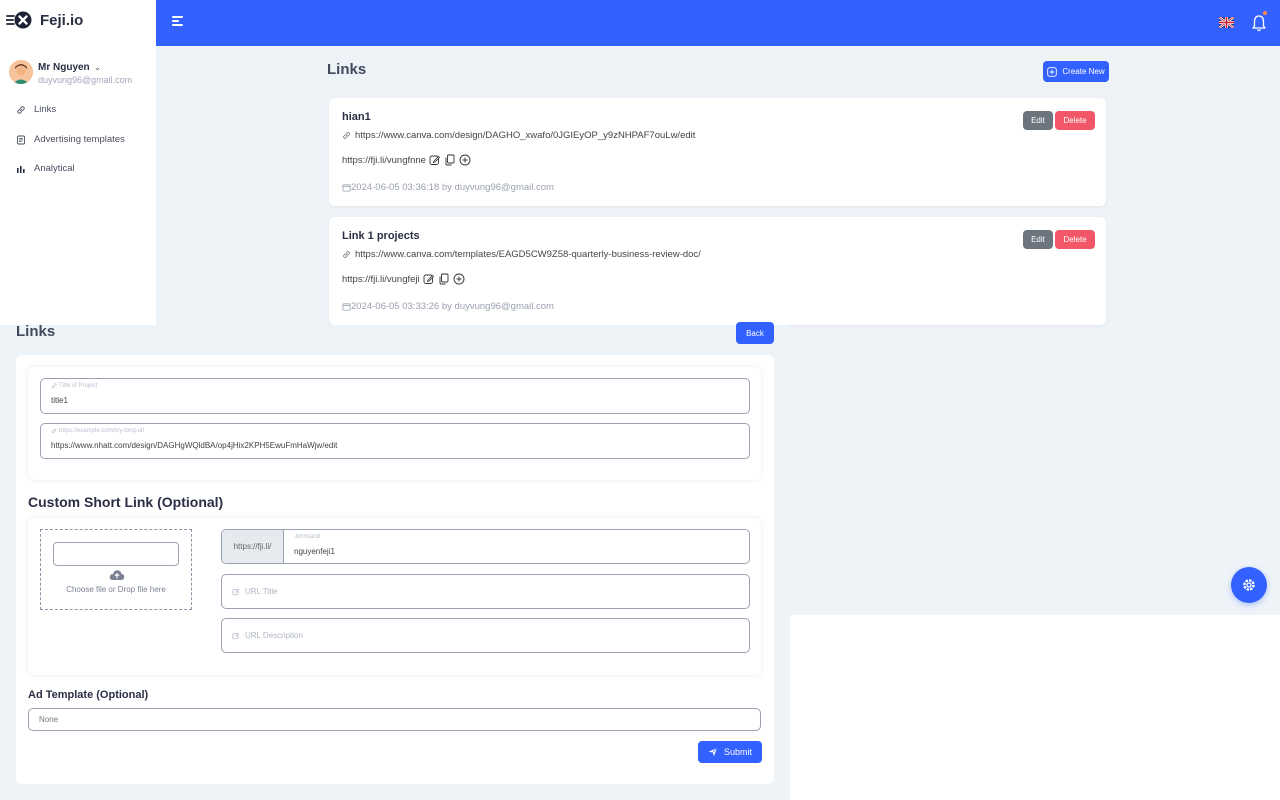 Image resolution: width=1280 pixels, height=800 pixels. What do you see at coordinates (394, 719) in the screenshot?
I see `ad-template-select: None` at bounding box center [394, 719].